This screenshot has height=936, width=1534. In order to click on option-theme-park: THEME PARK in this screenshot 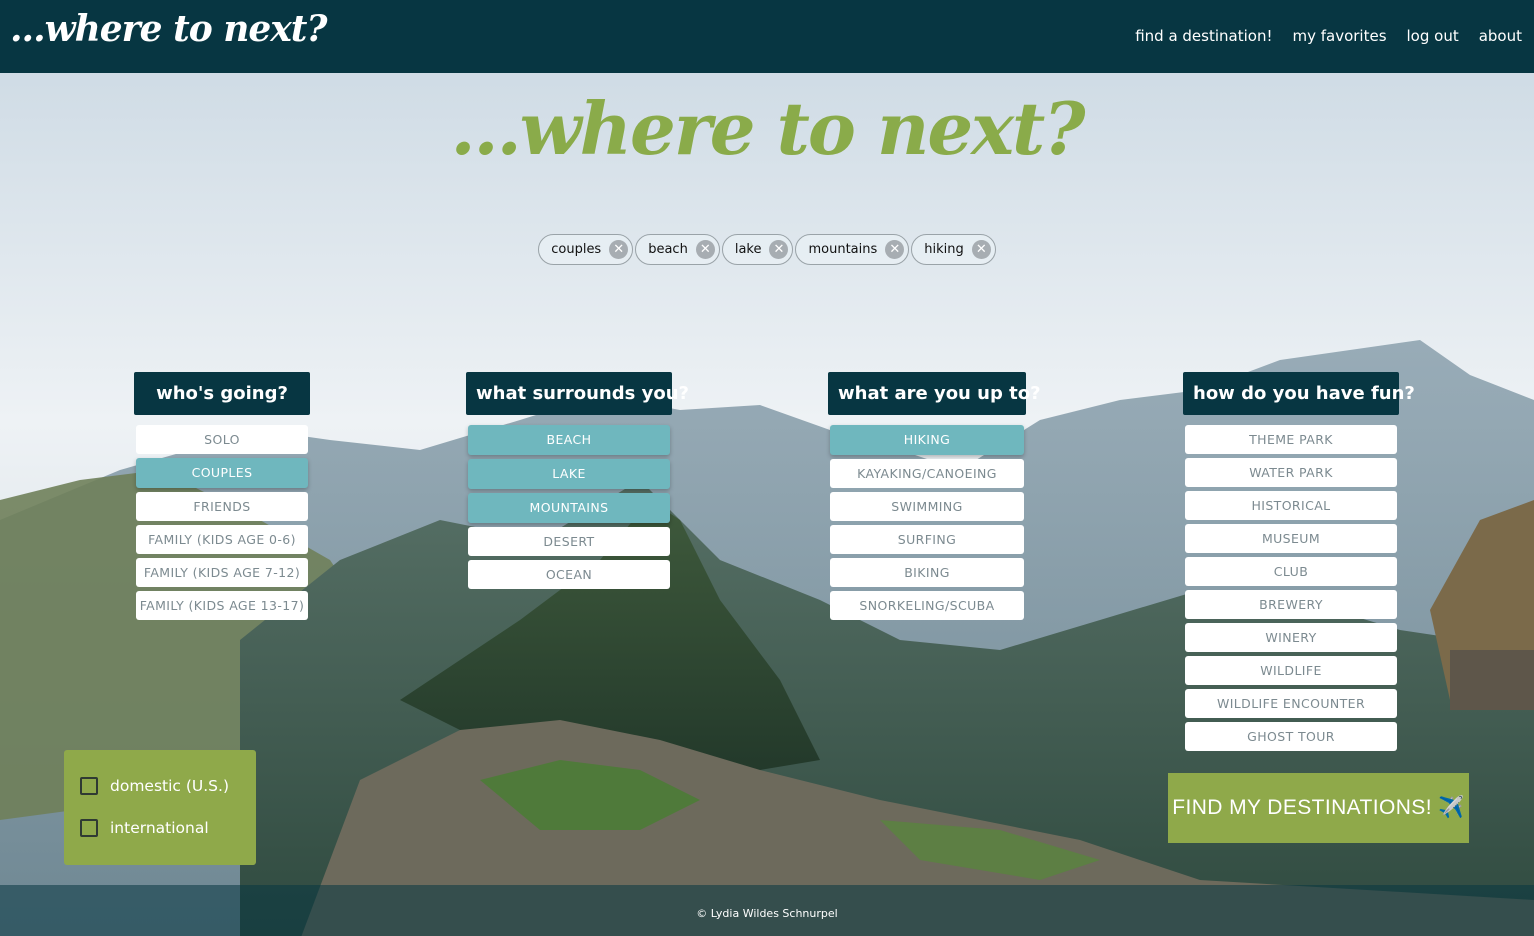, I will do `click(1291, 439)`.